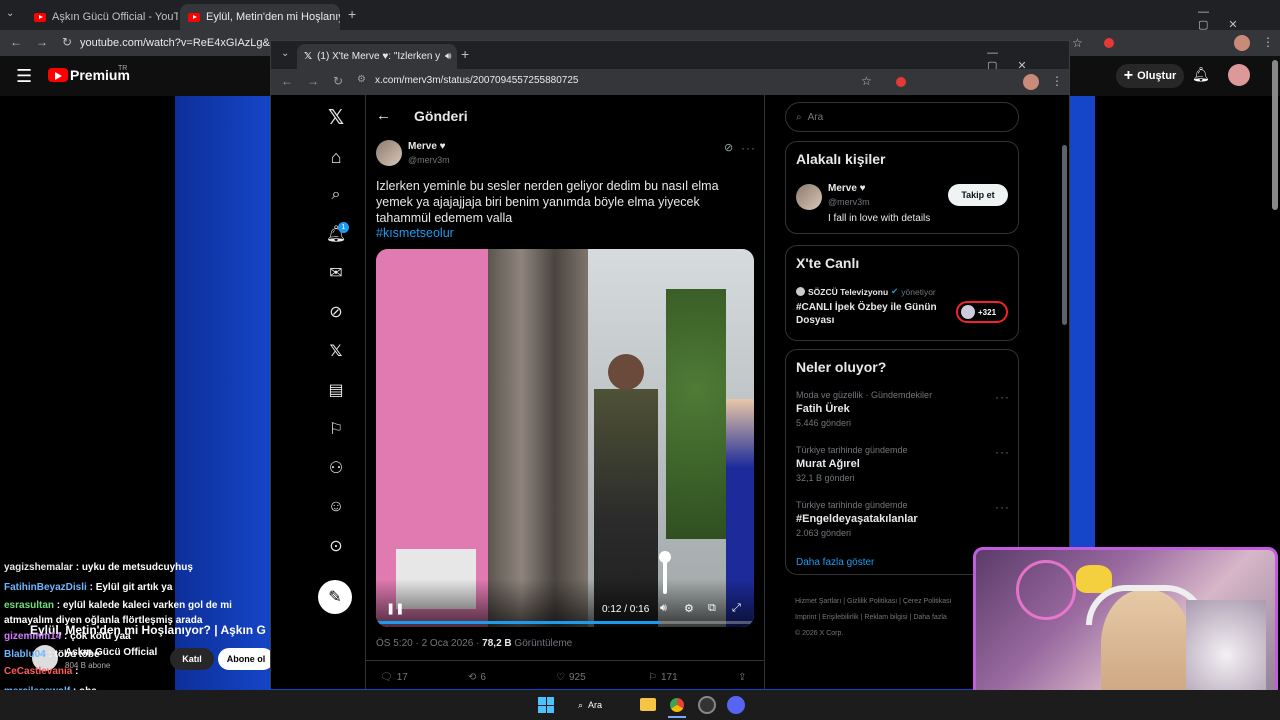 Image resolution: width=1280 pixels, height=720 pixels. What do you see at coordinates (25, 654) in the screenshot?
I see `chat-username: Blablu04` at bounding box center [25, 654].